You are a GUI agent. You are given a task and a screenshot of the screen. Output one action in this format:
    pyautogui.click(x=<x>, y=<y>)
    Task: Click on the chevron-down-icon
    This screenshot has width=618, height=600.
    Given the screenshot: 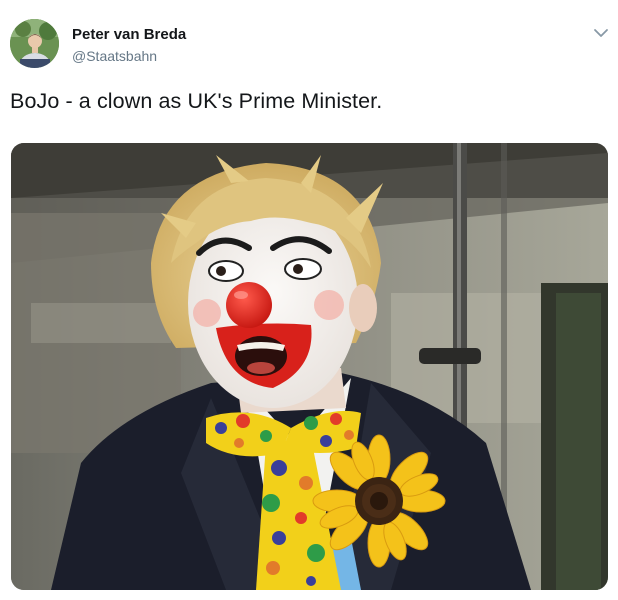 What is the action you would take?
    pyautogui.click(x=601, y=33)
    